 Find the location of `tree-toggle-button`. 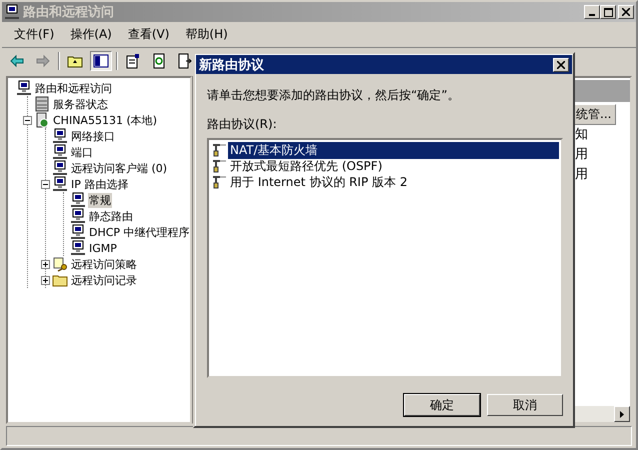

tree-toggle-button is located at coordinates (101, 61).